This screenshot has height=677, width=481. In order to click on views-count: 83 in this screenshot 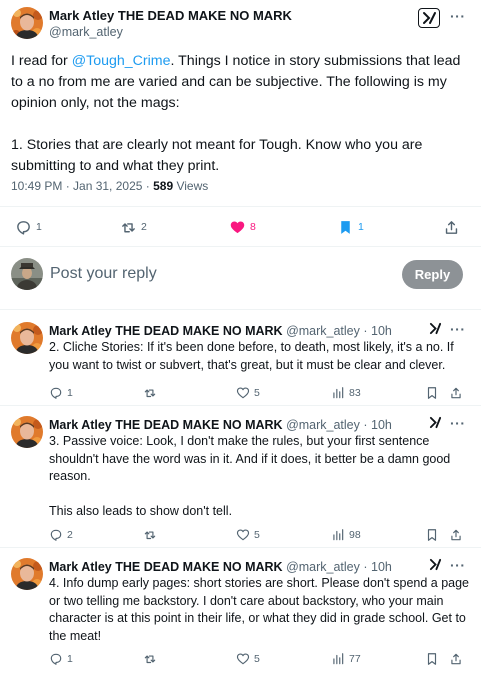, I will do `click(355, 393)`.